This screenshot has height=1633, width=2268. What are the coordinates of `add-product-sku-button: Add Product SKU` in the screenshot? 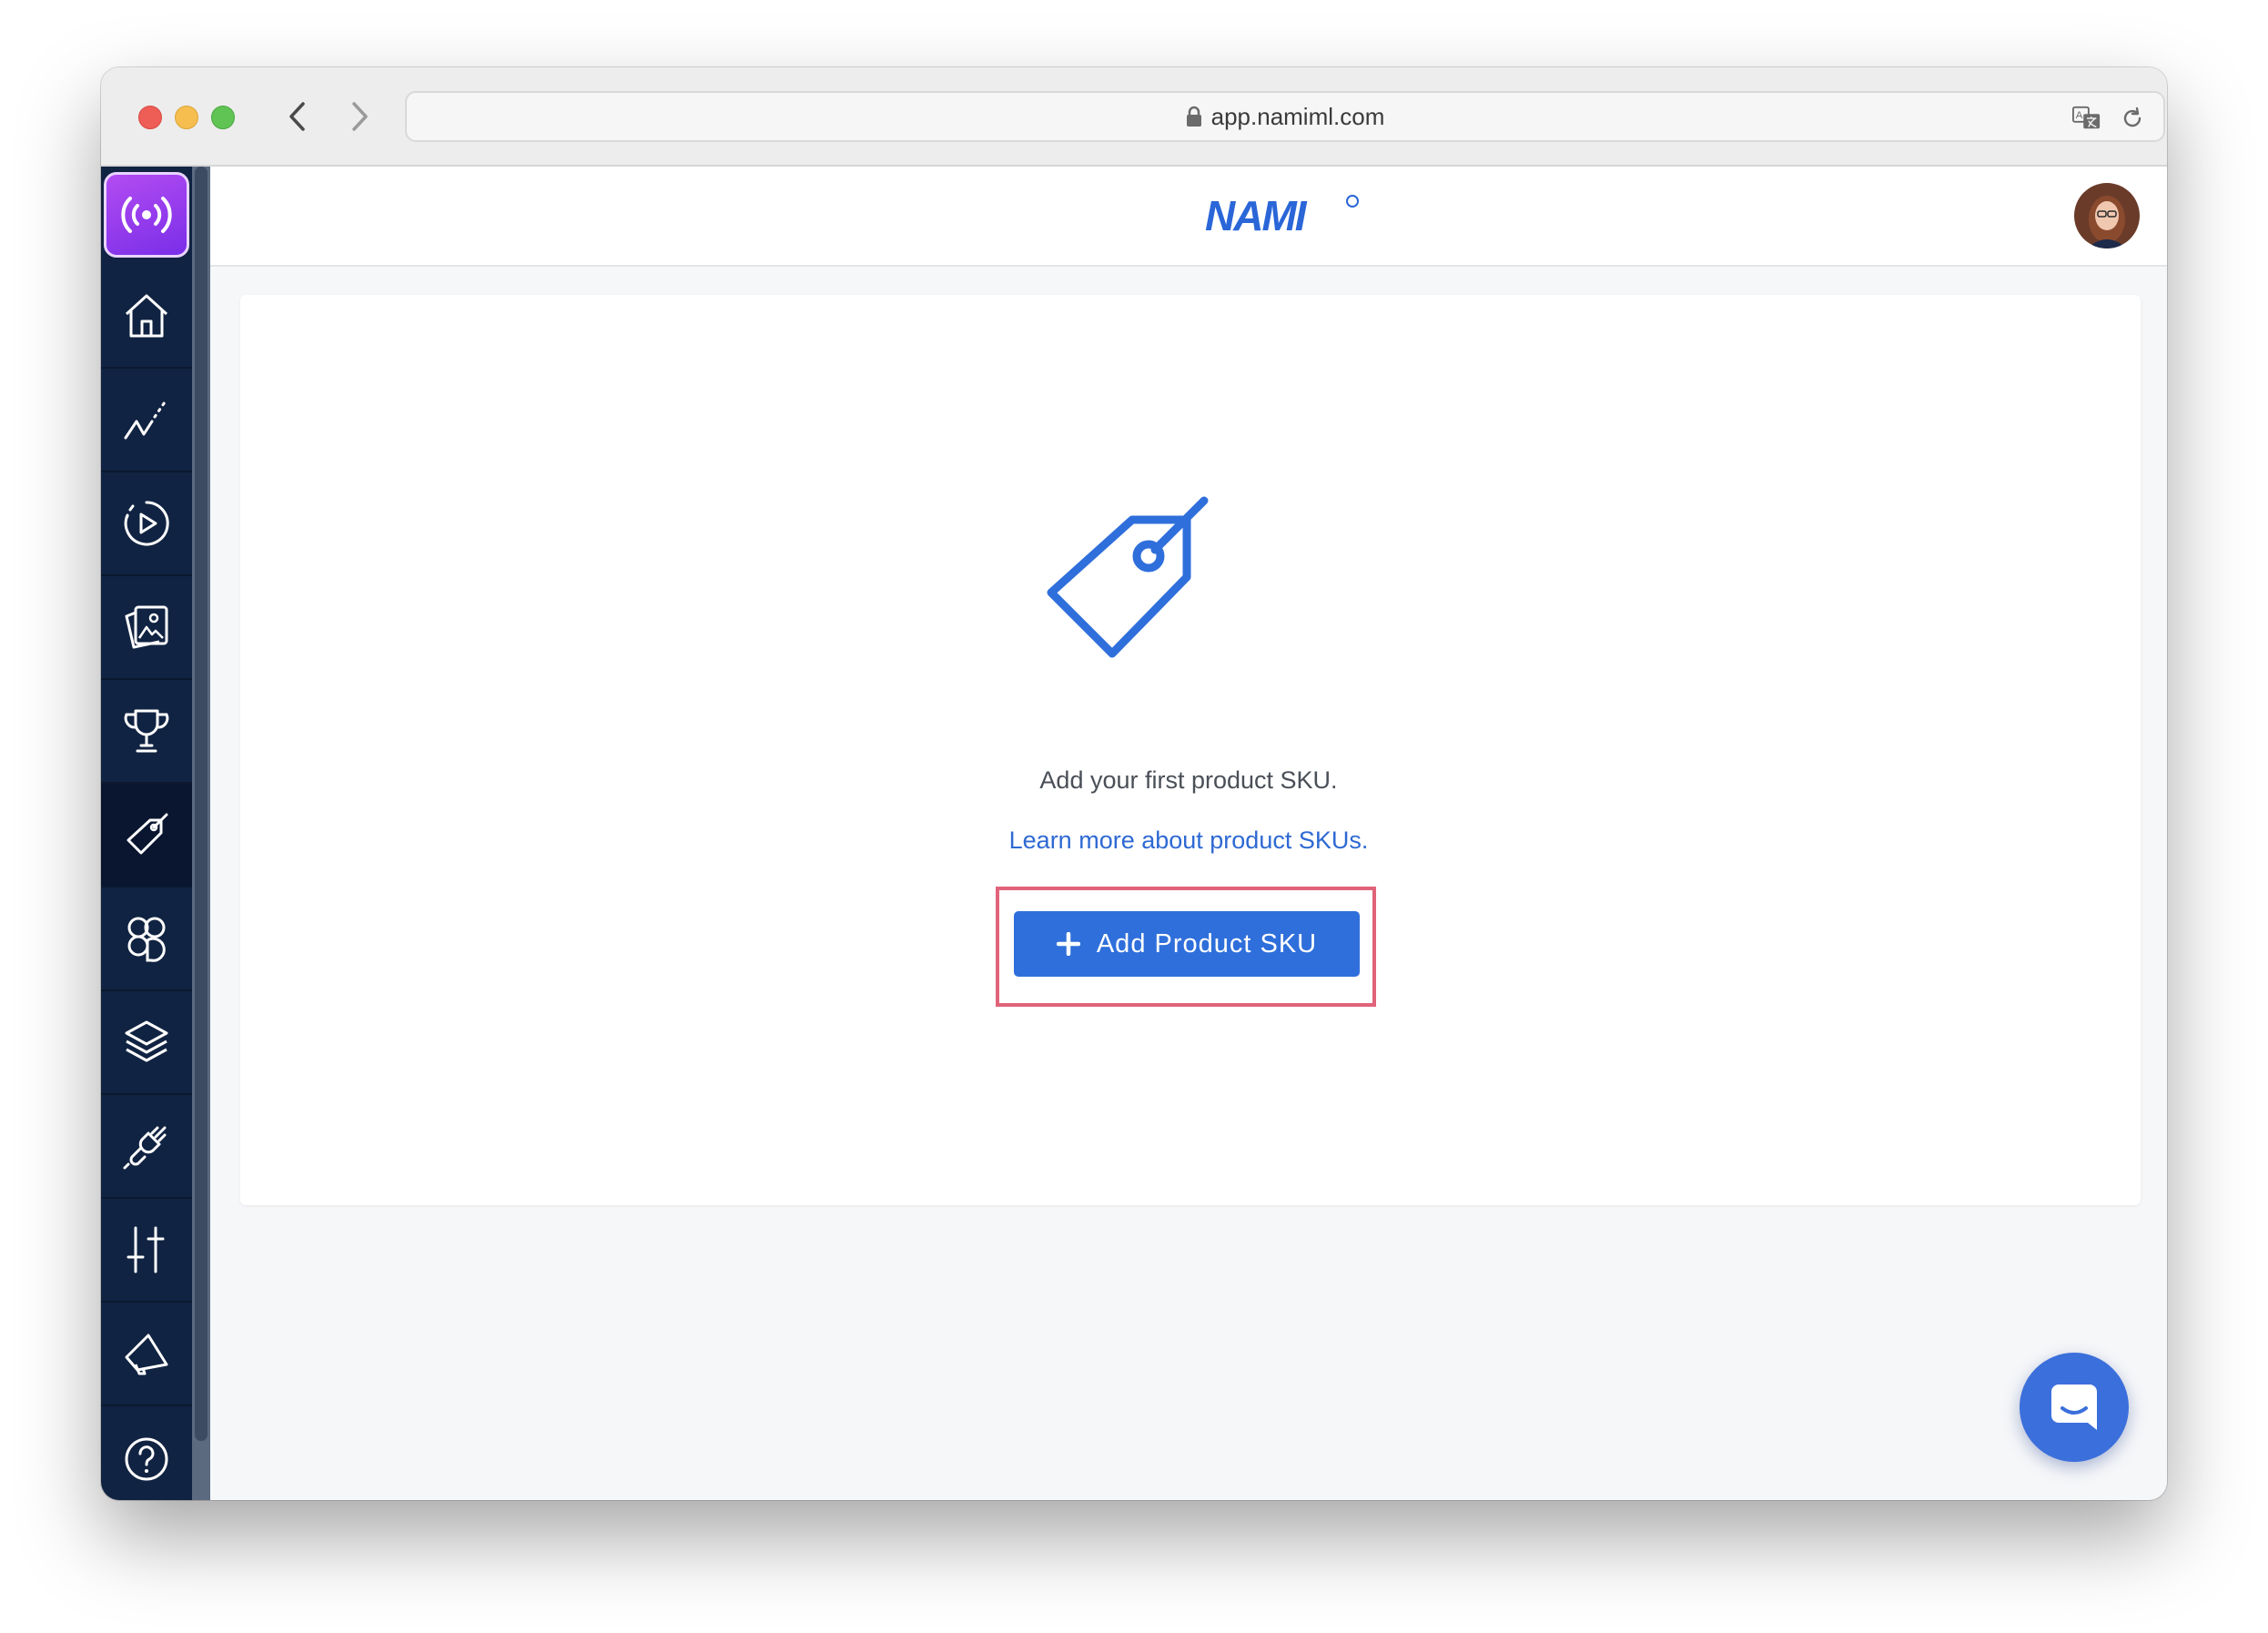 It's located at (1187, 944).